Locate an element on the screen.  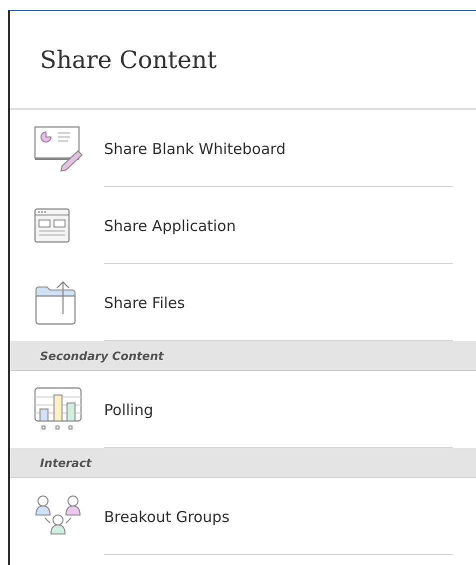
panel-title: Share Content is located at coordinates (128, 60).